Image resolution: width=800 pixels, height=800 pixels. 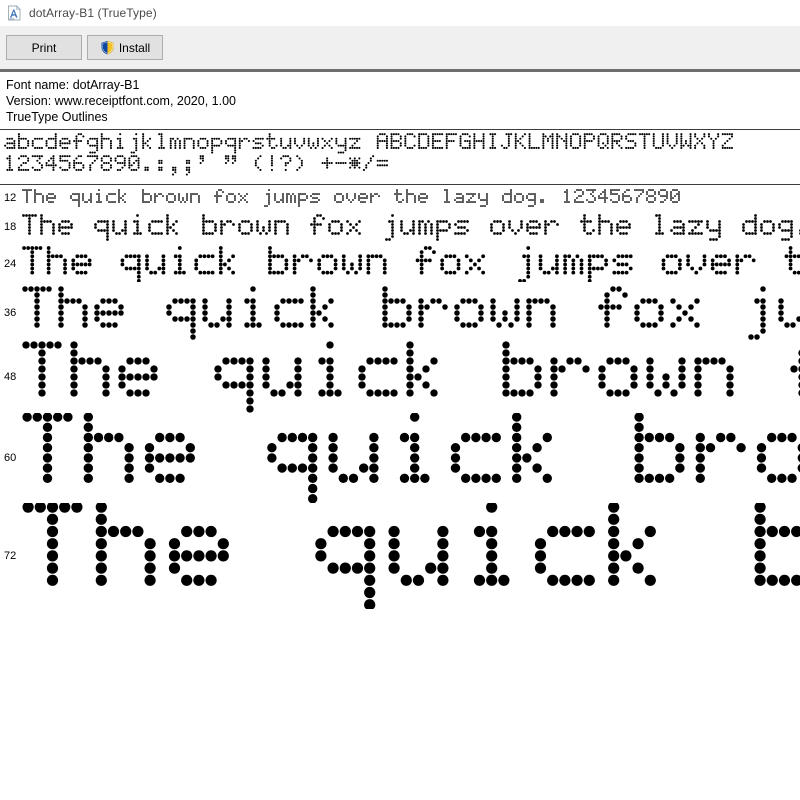 I want to click on print-button: Print, so click(x=44, y=47).